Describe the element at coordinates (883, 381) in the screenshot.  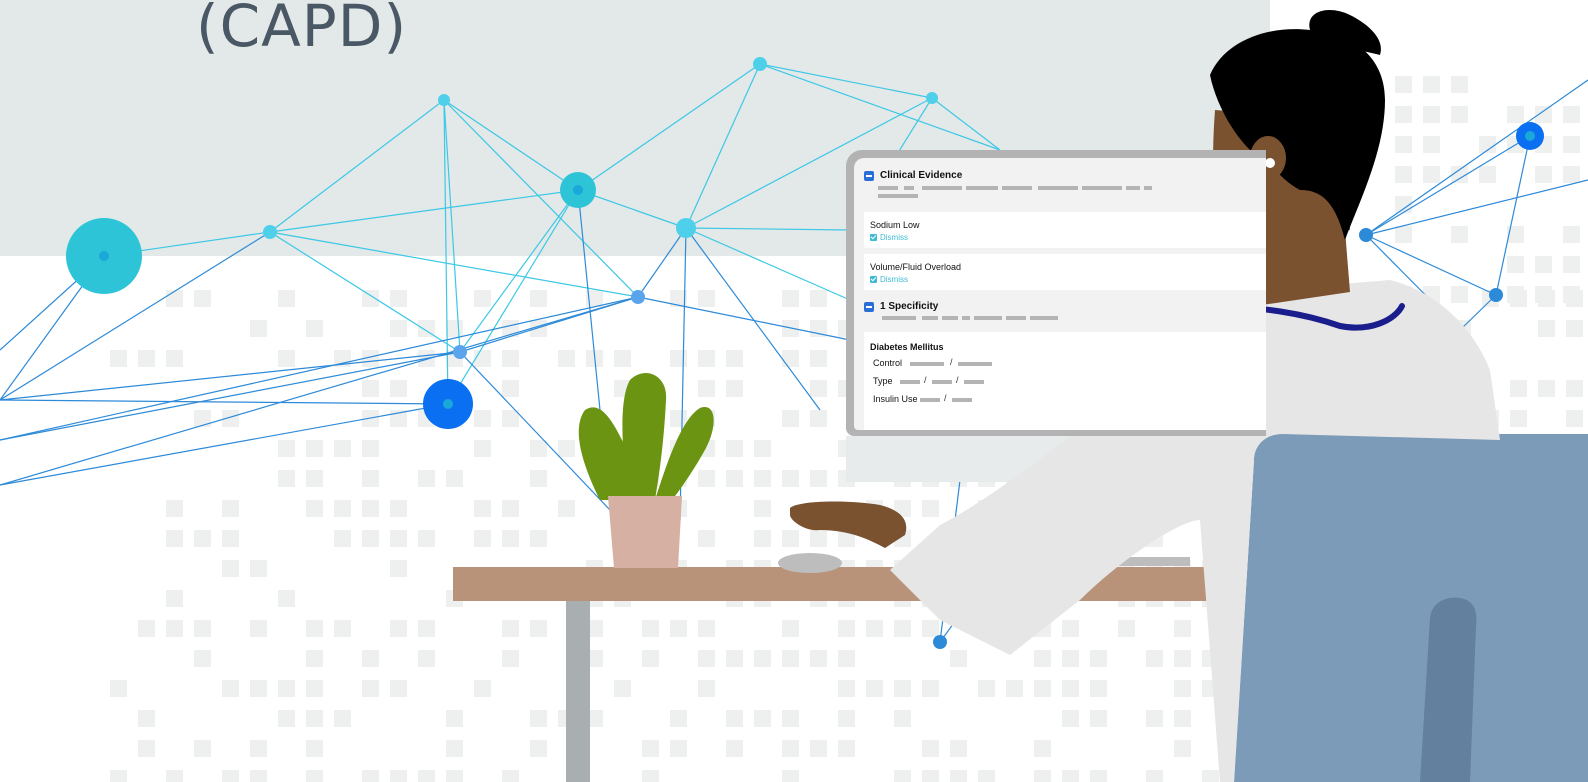
I see `field-label: Type` at that location.